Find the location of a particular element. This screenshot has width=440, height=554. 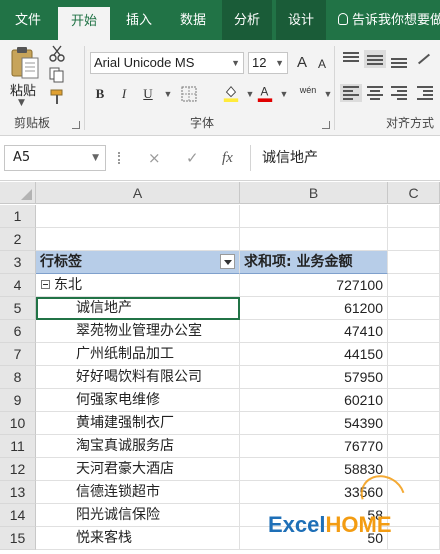

pivot-item-value: 61200 is located at coordinates (314, 308).